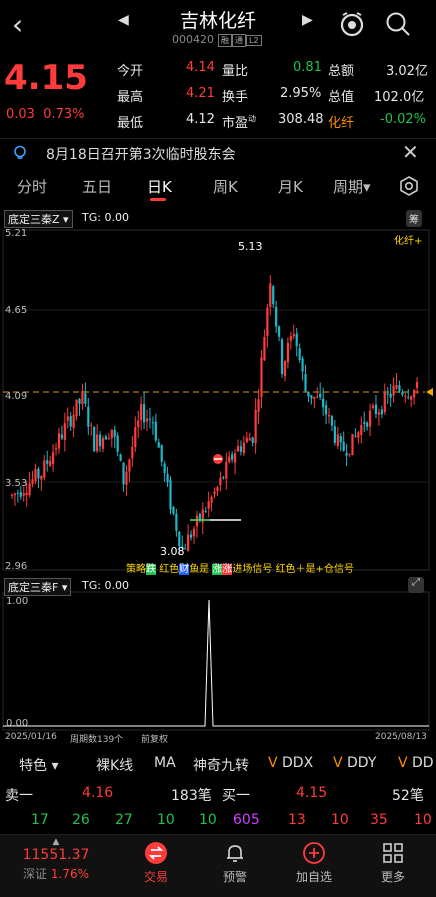  I want to click on sector-name: 化纤, so click(341, 121).